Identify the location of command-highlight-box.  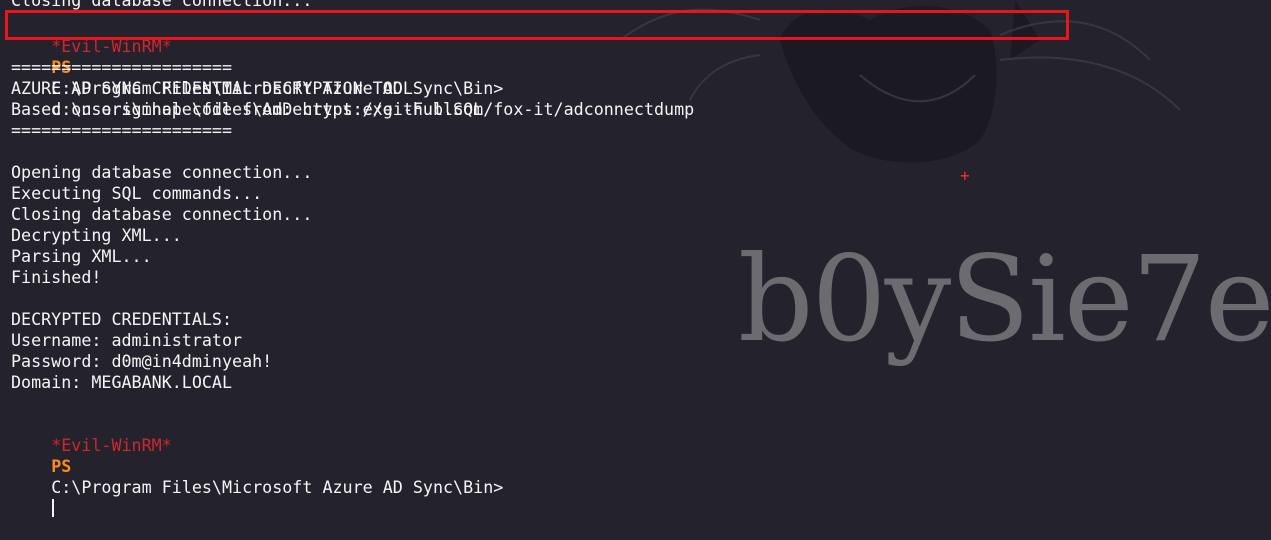
(537, 25).